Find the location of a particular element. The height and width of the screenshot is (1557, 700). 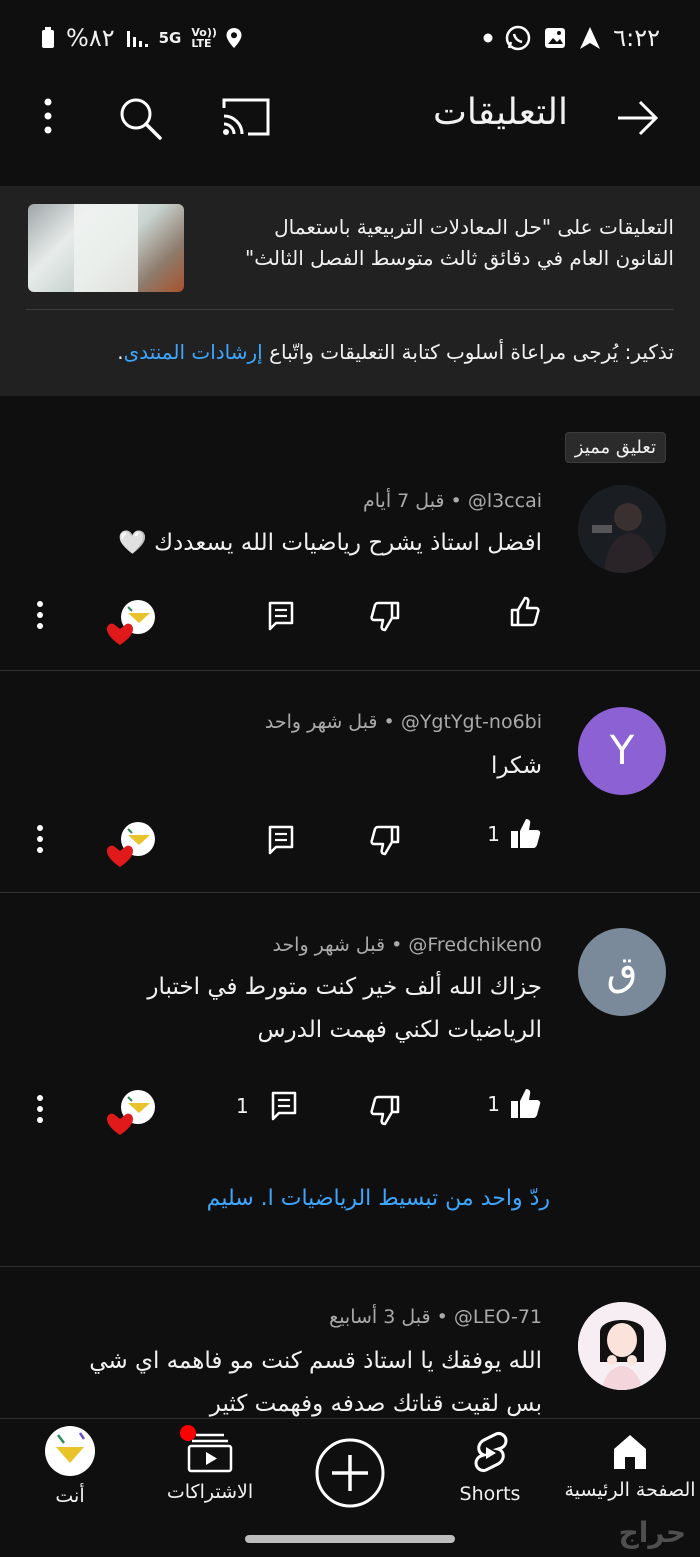

notification-dot is located at coordinates (188, 1433).